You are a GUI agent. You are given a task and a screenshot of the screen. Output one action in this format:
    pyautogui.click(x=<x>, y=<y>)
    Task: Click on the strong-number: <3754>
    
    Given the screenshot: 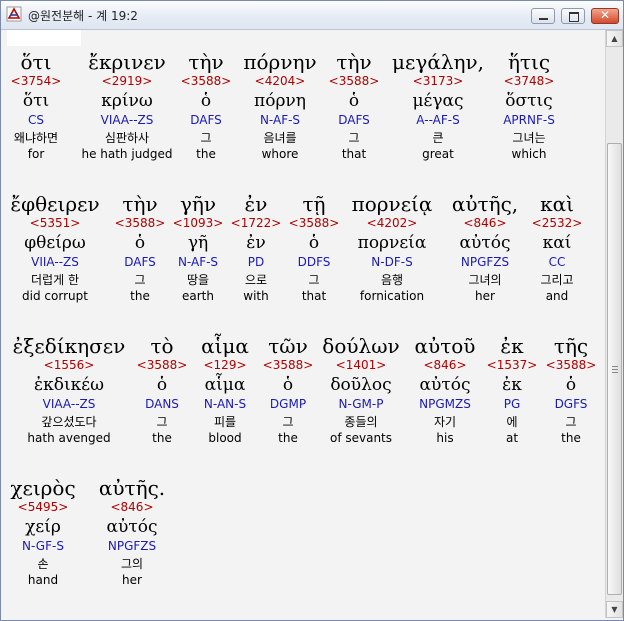 What is the action you would take?
    pyautogui.click(x=36, y=82)
    